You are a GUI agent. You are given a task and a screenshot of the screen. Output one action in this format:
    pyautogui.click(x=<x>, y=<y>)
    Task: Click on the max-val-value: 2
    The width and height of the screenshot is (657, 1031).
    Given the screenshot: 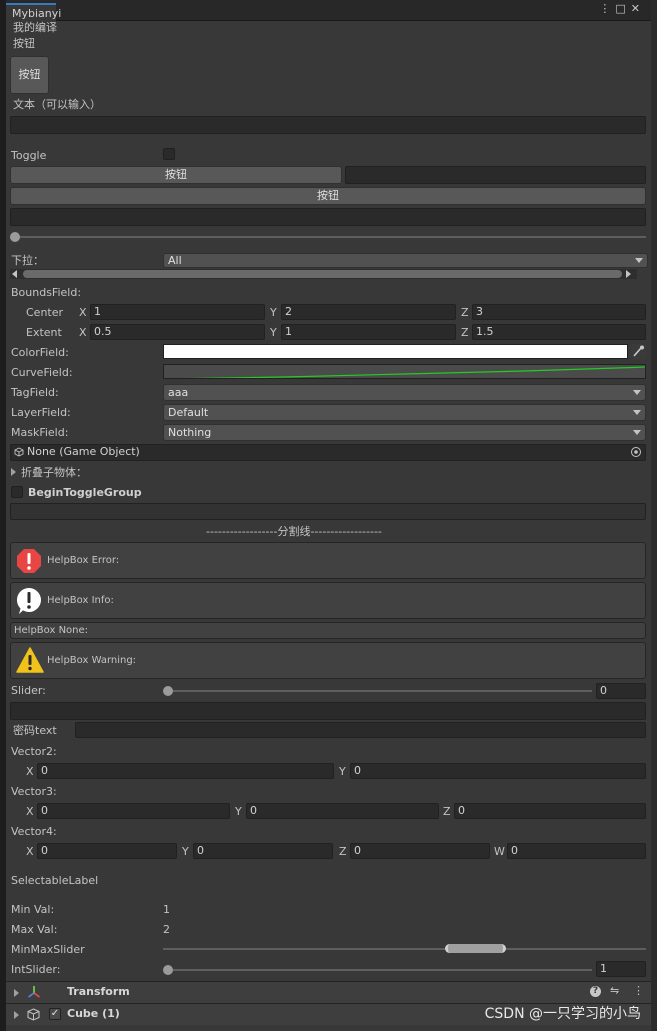 What is the action you would take?
    pyautogui.click(x=166, y=930)
    